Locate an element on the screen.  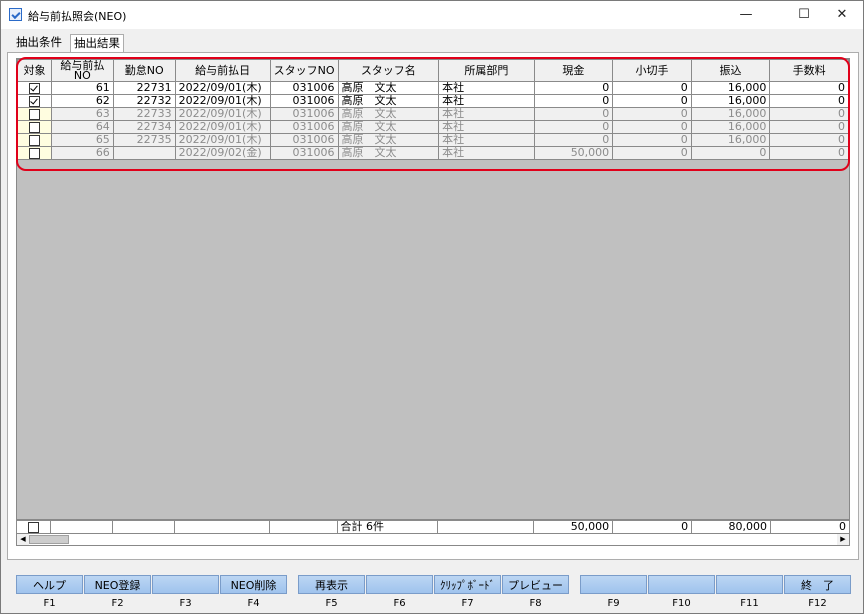
fkey-button-f8: プレビュー is located at coordinates (535, 584).